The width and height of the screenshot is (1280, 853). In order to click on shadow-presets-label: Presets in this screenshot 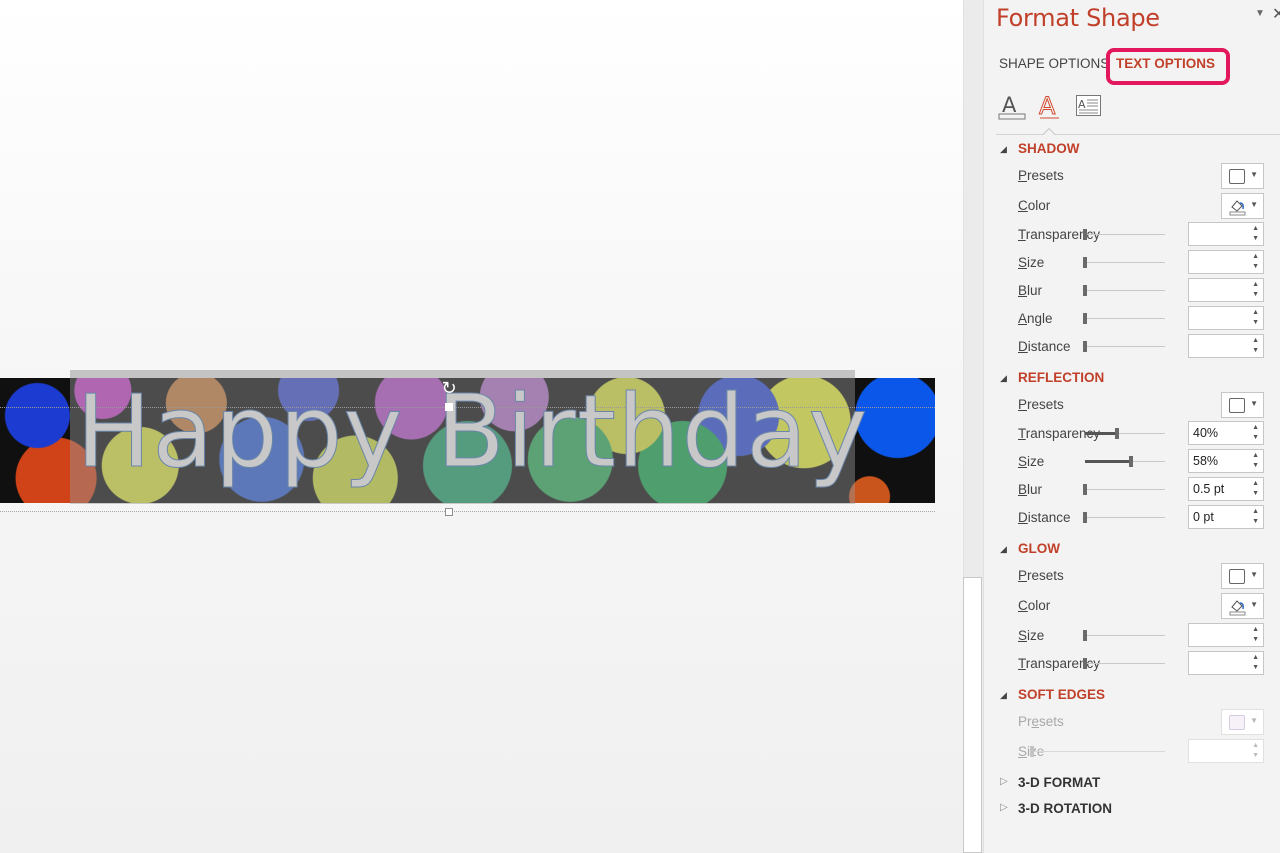, I will do `click(1041, 175)`.